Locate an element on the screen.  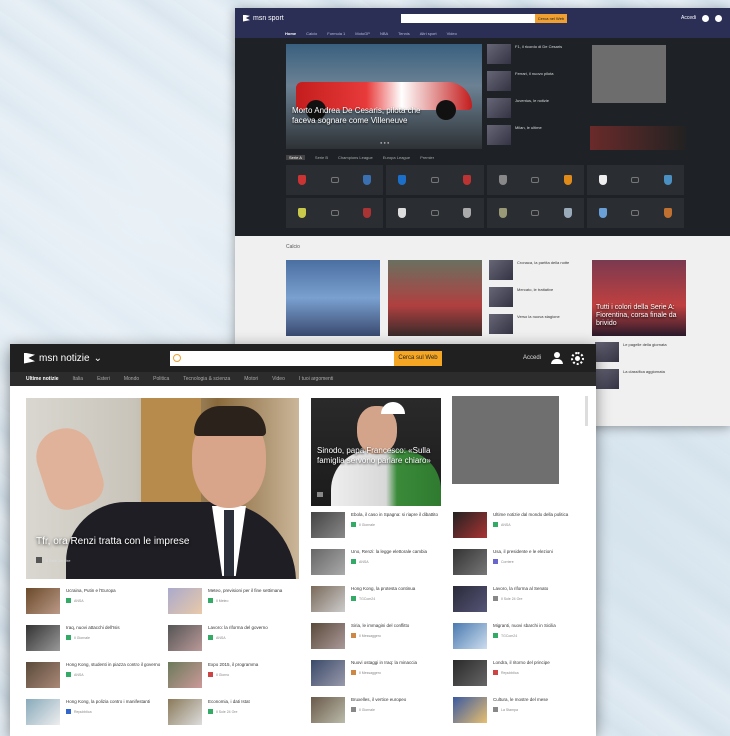
list-item: Le pagelle della giornata is located at coordinates (643, 355).